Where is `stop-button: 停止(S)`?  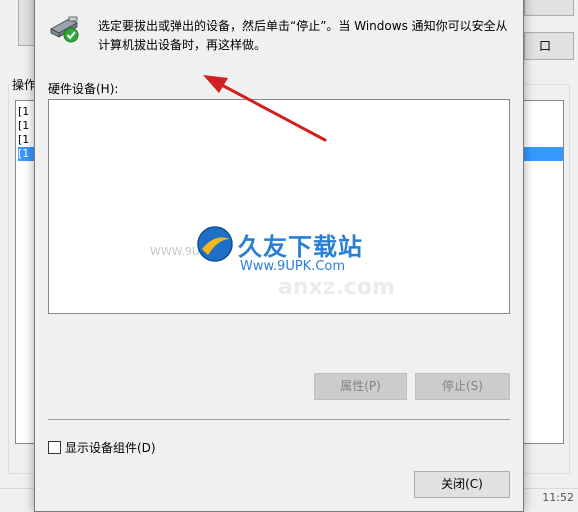 stop-button: 停止(S) is located at coordinates (462, 386).